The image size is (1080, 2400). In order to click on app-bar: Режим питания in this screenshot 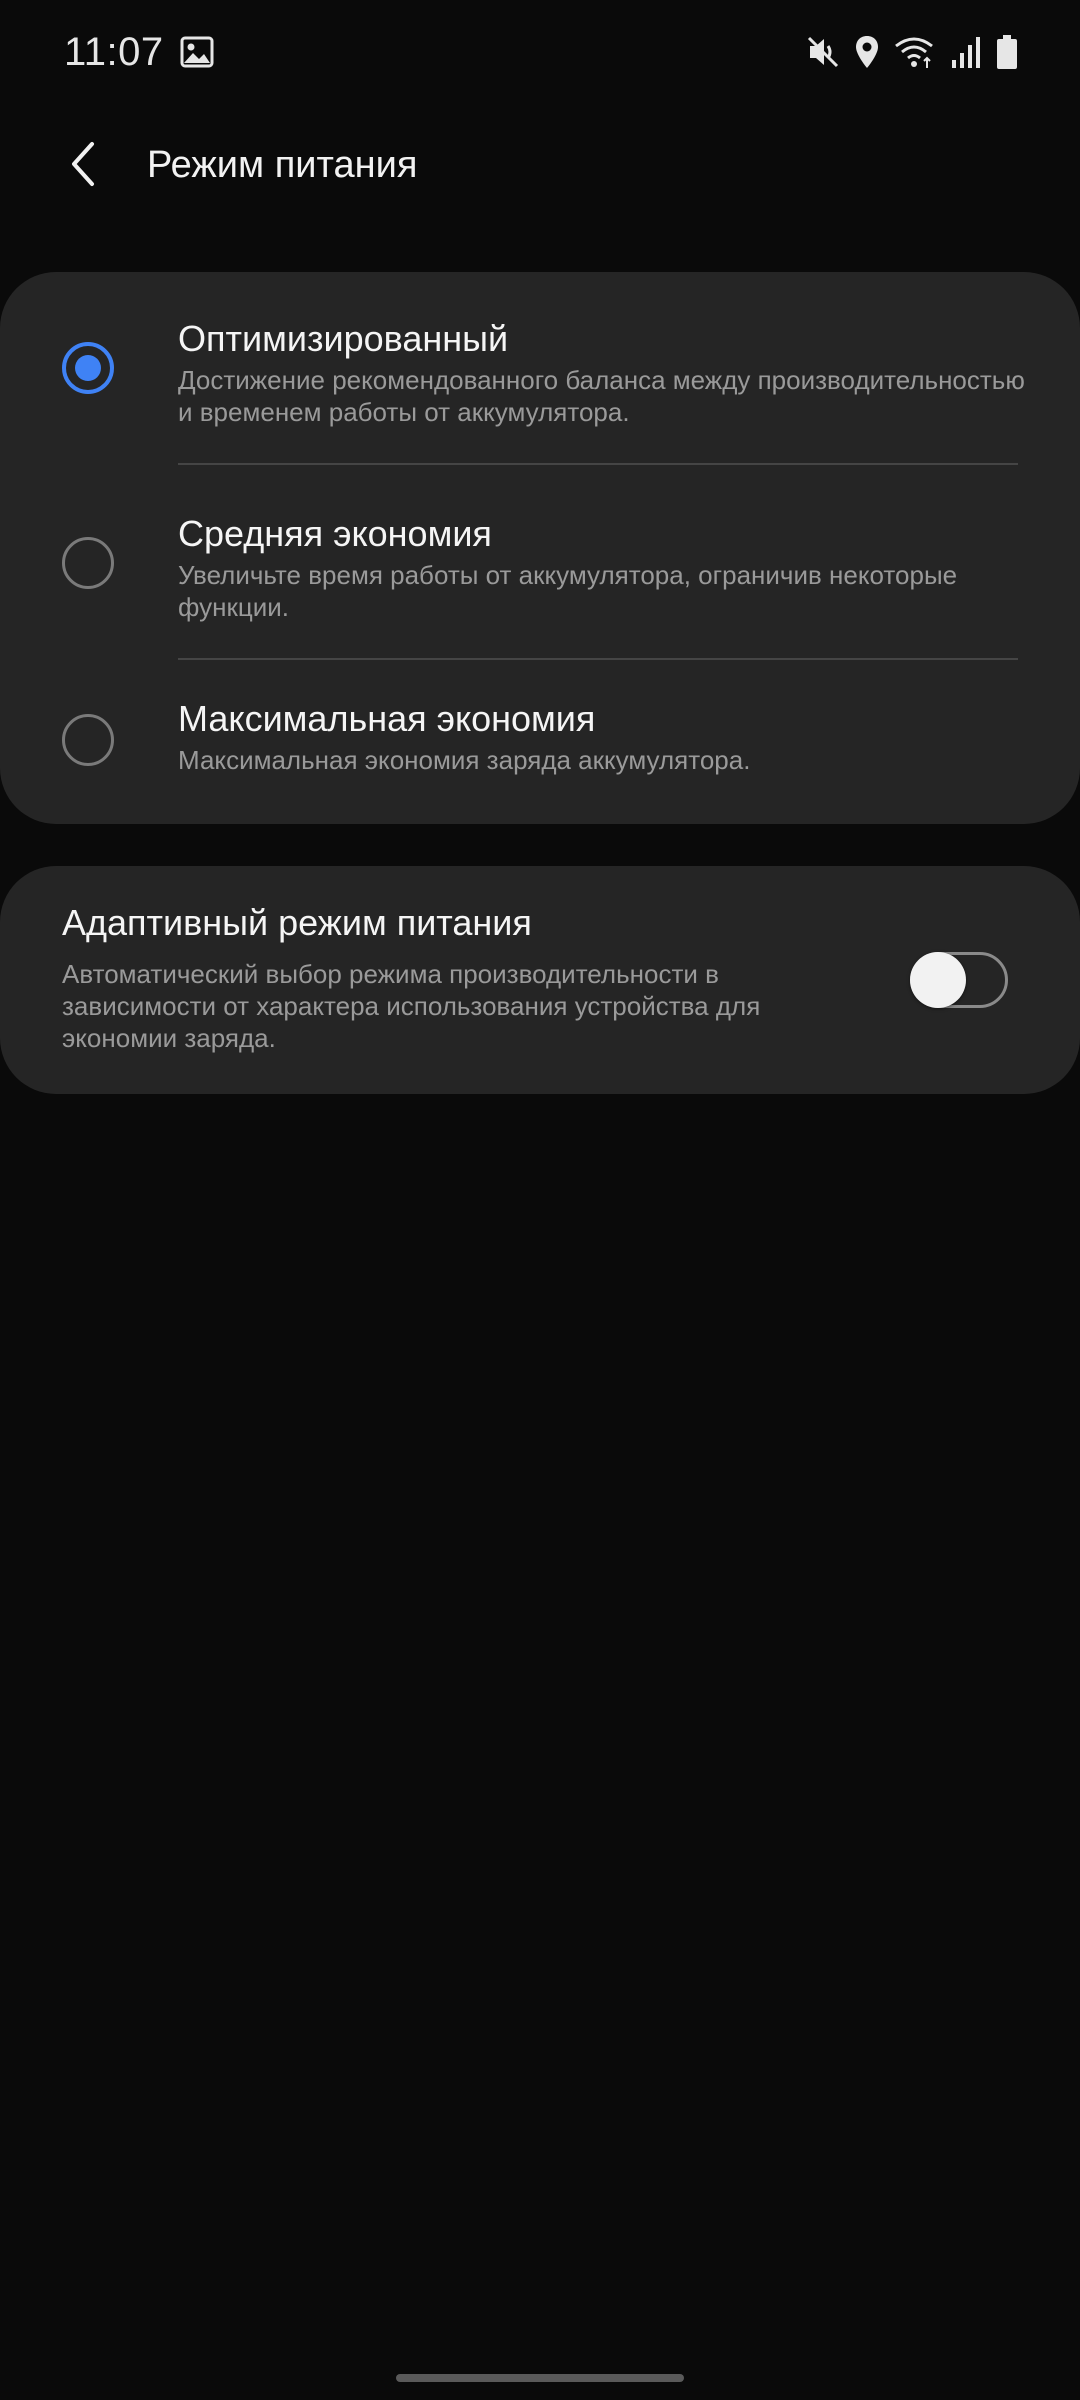, I will do `click(540, 168)`.